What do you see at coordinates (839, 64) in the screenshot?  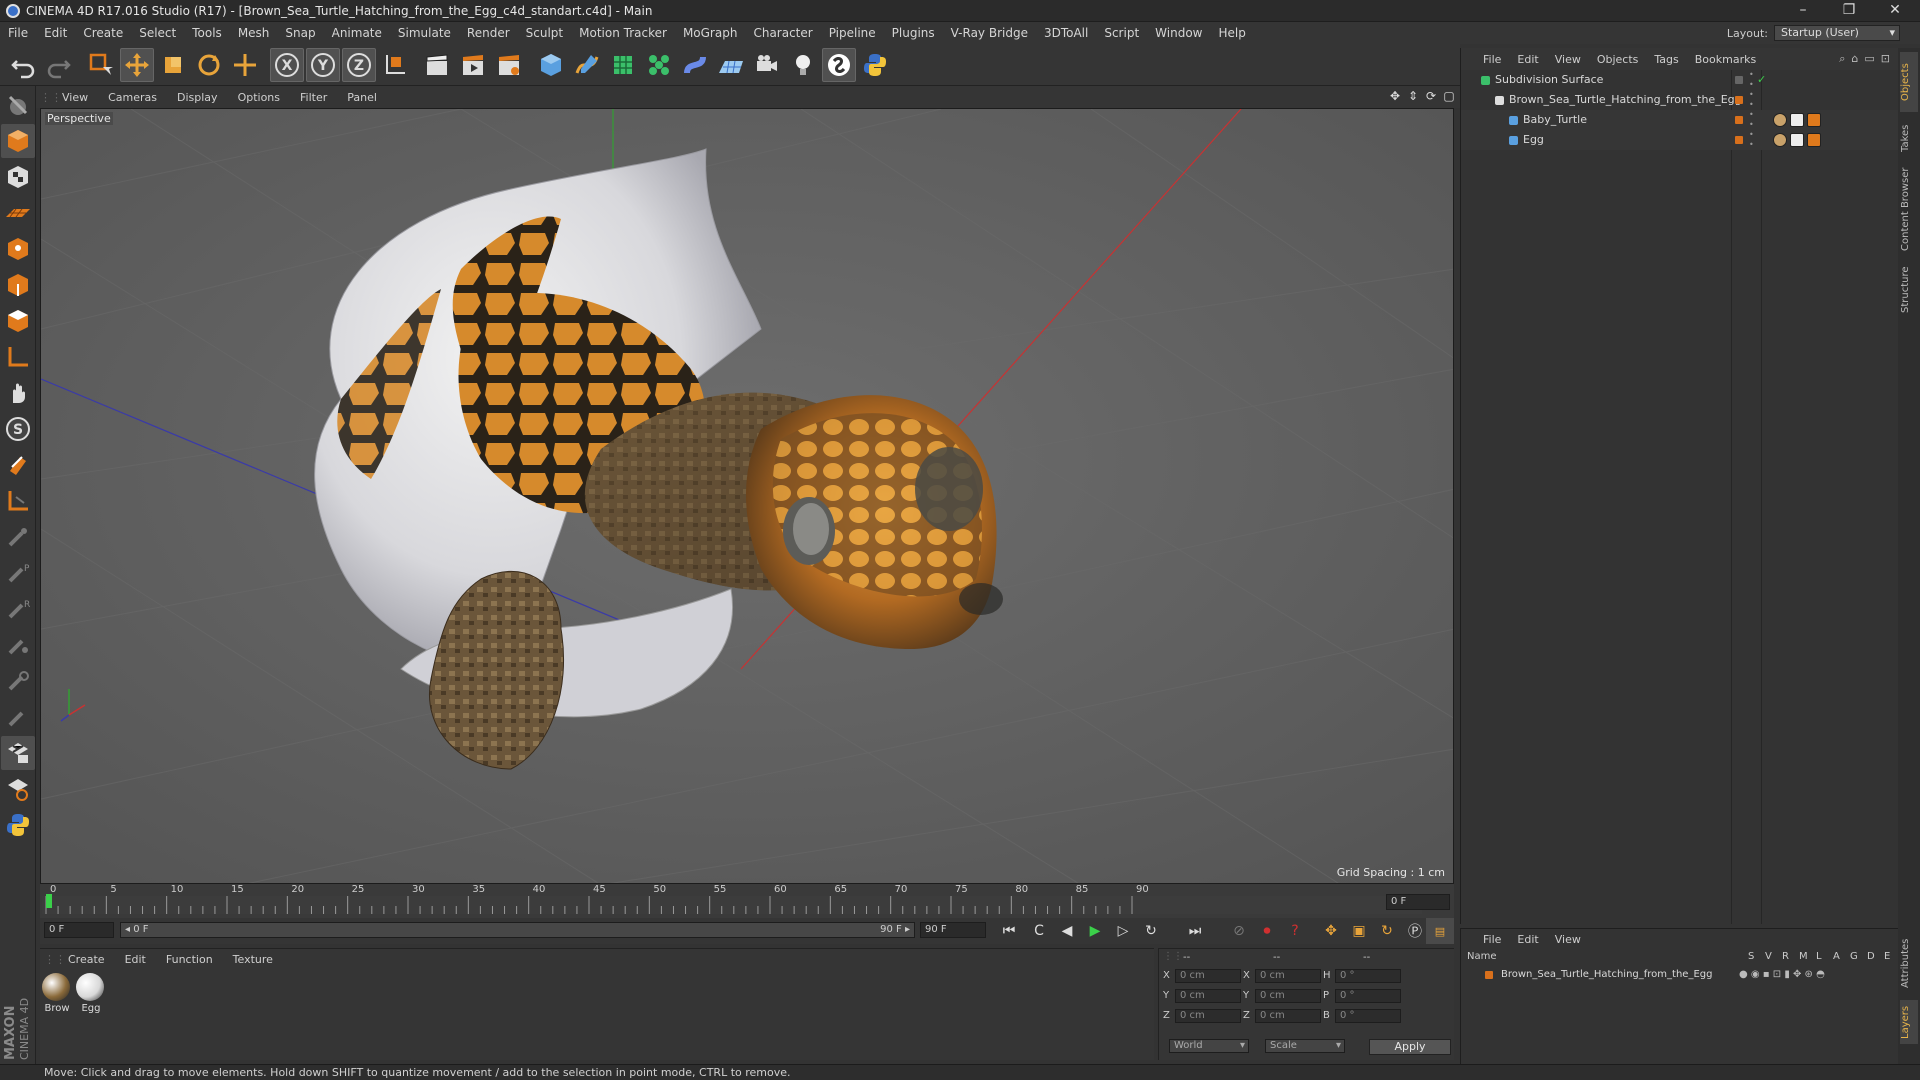 I see `3dtoall-button` at bounding box center [839, 64].